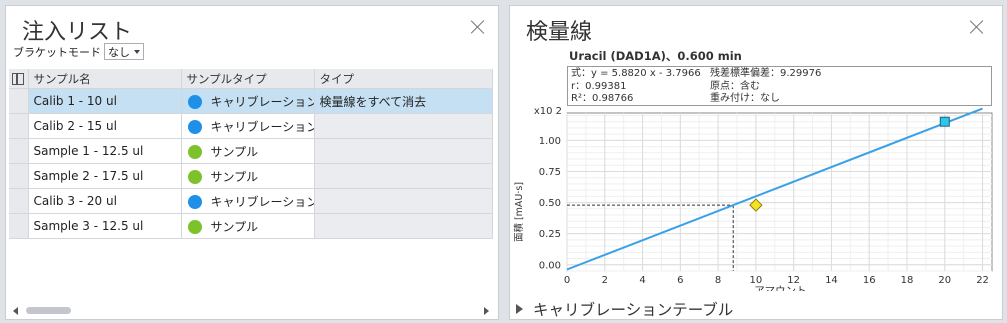 The image size is (1007, 323). I want to click on horizontal-scrollbar, so click(252, 310).